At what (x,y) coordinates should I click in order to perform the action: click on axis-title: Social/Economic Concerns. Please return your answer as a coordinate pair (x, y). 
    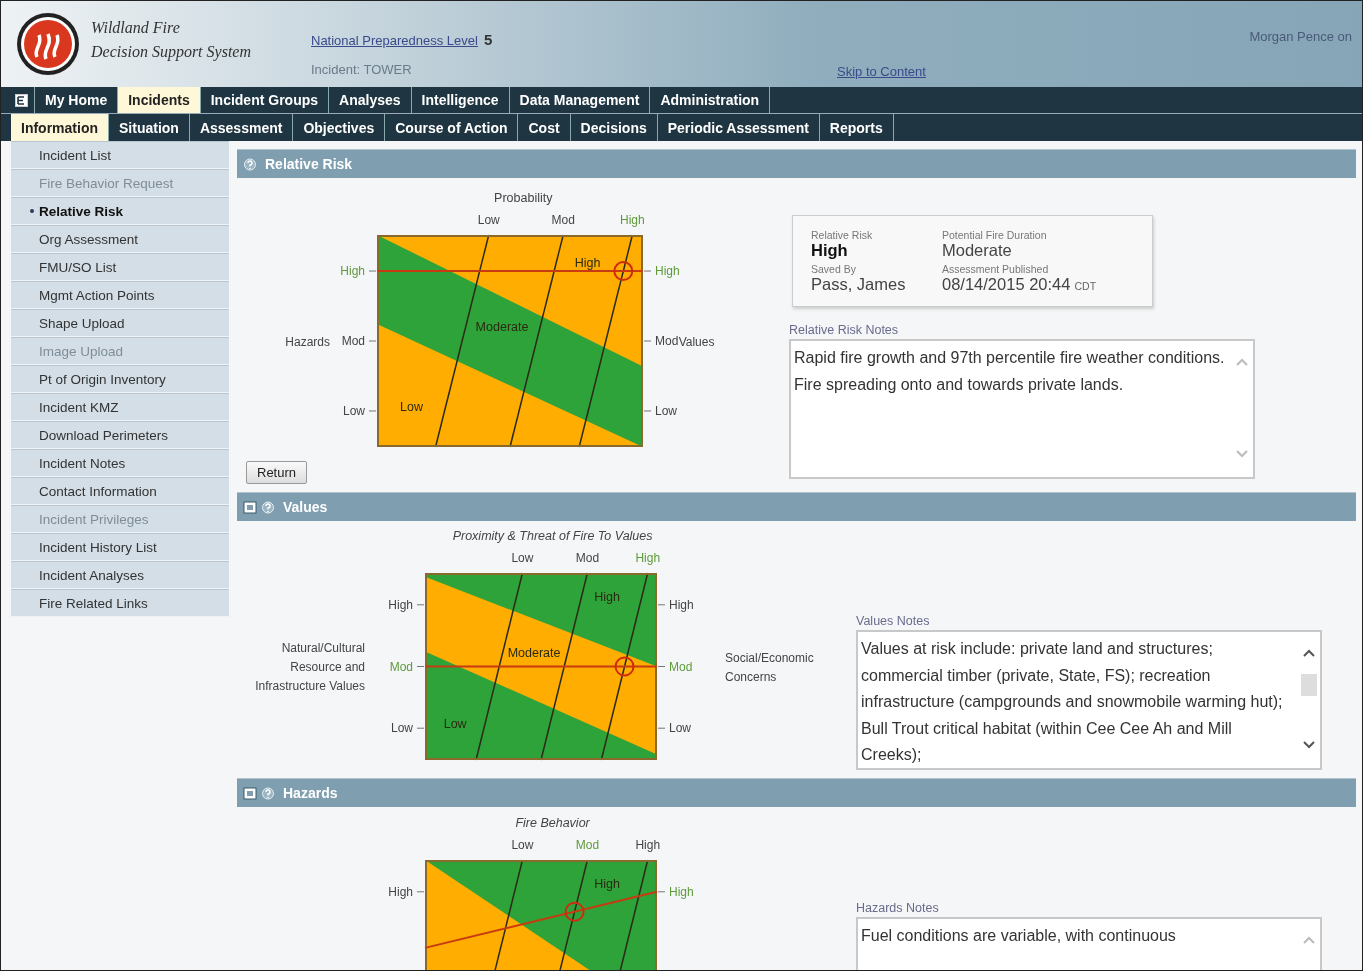
    Looking at the image, I should click on (769, 667).